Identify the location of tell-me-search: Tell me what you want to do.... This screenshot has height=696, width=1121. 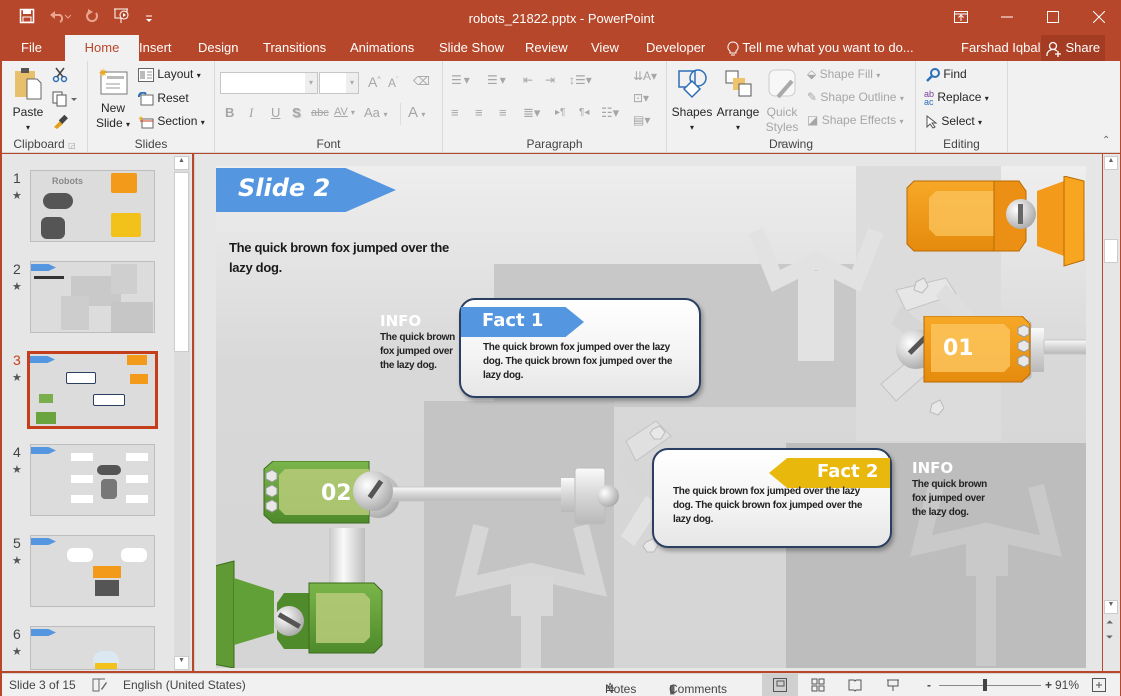
(820, 48).